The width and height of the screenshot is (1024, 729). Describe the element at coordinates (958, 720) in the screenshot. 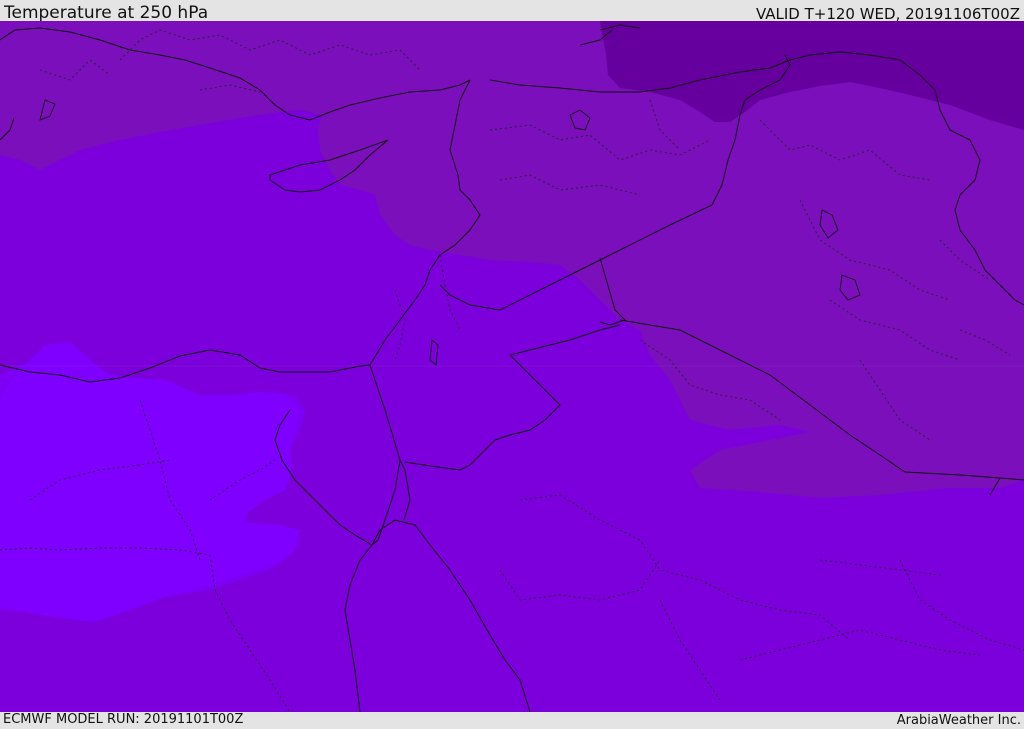

I see `credit-label: ArabiaWeather Inc.` at that location.